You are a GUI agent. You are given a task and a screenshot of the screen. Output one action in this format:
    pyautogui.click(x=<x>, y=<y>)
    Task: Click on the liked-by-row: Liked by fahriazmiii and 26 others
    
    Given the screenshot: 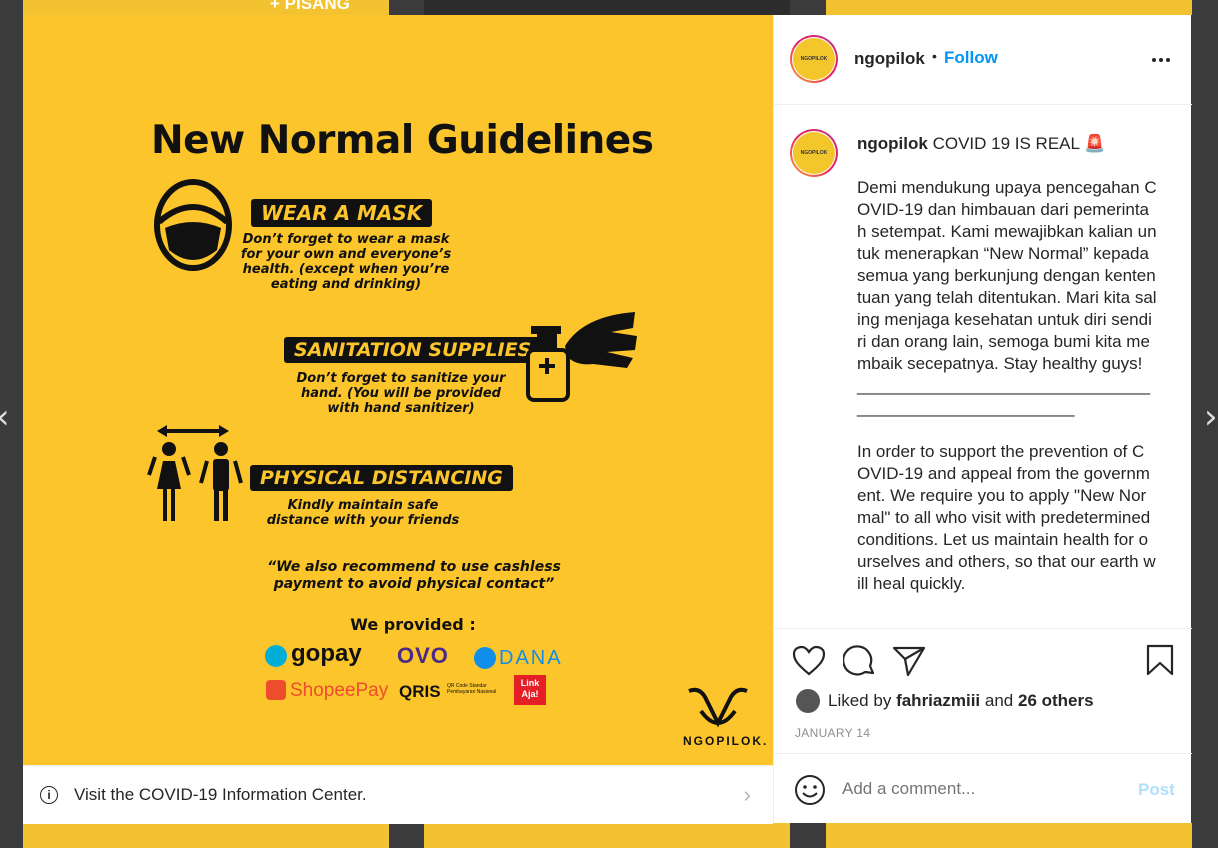 What is the action you would take?
    pyautogui.click(x=945, y=701)
    